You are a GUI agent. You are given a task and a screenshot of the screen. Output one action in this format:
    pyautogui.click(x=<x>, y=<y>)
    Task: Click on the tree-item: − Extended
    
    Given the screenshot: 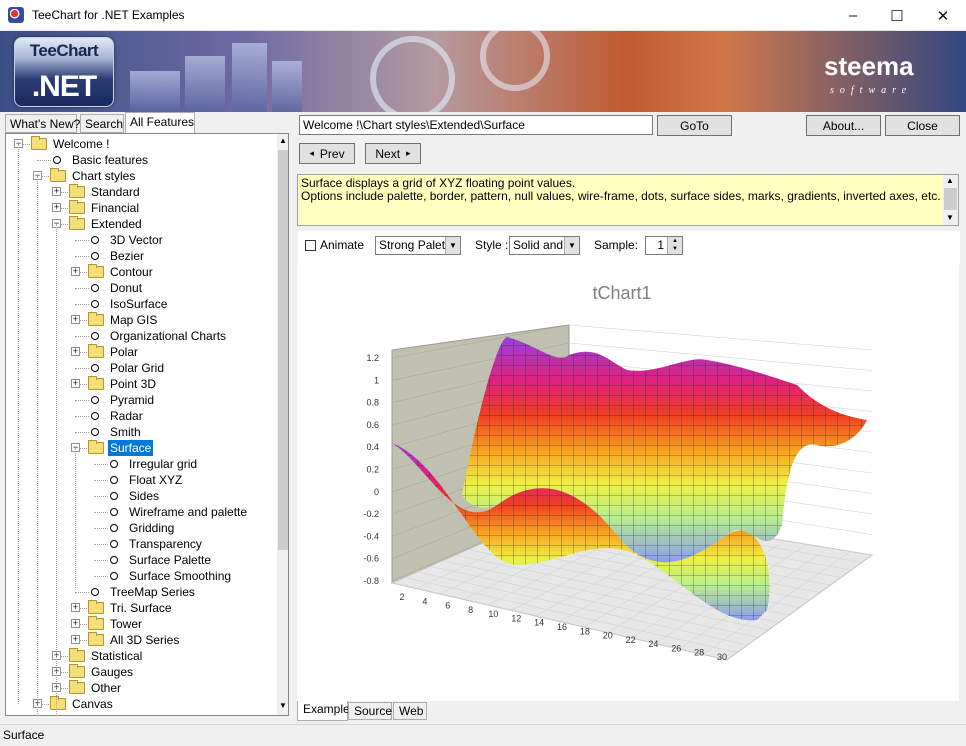 What is the action you would take?
    pyautogui.click(x=140, y=224)
    